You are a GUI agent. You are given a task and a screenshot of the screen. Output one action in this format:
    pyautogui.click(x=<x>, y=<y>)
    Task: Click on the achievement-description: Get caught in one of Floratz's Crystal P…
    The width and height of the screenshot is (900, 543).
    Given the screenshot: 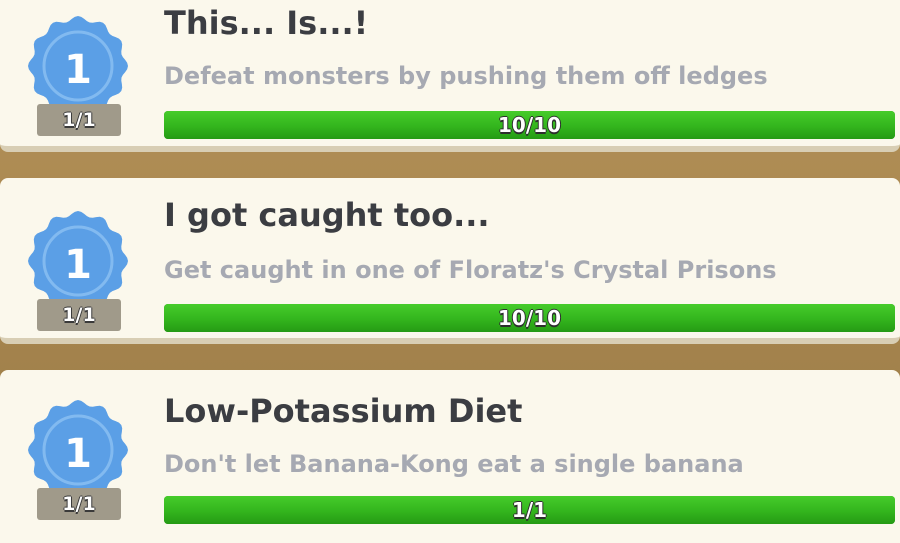 What is the action you would take?
    pyautogui.click(x=470, y=270)
    